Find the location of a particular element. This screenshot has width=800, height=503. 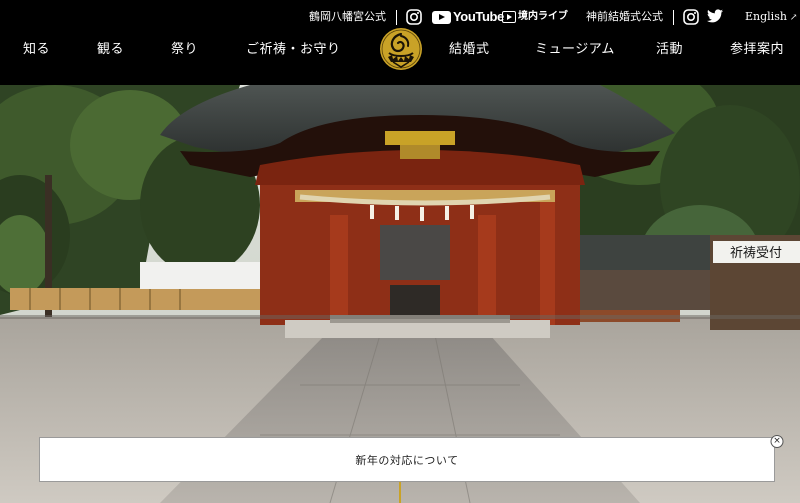

youtube-label: YouTube is located at coordinates (478, 16).